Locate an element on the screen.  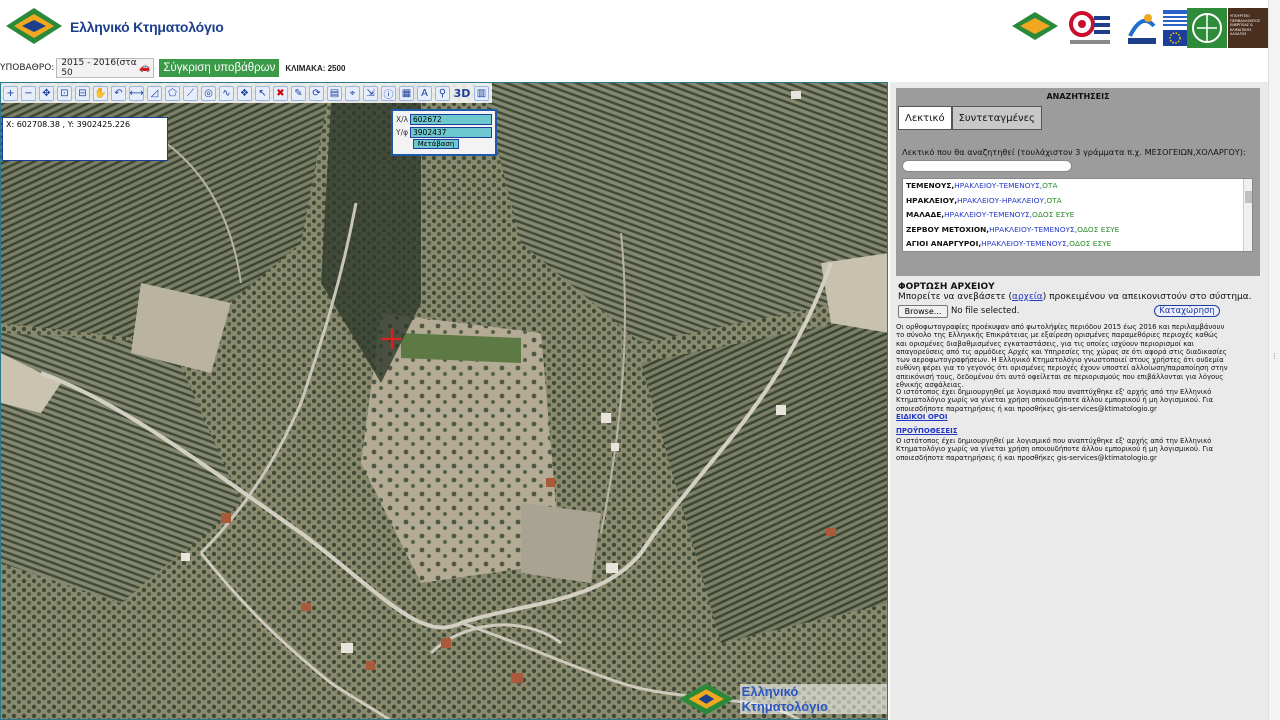
label-icon: A is located at coordinates (424, 93).